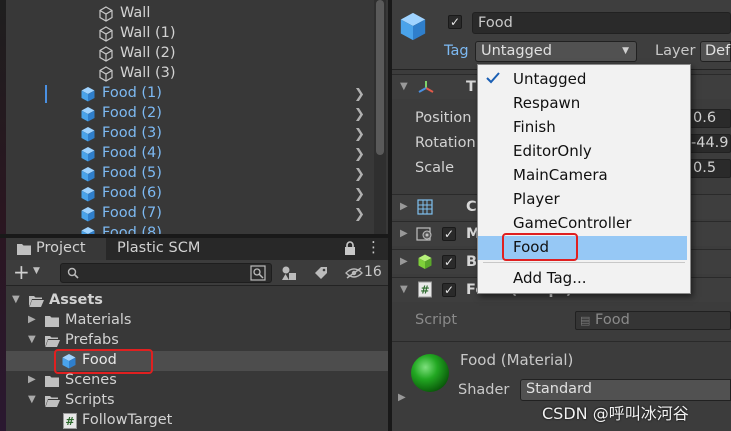 Image resolution: width=731 pixels, height=431 pixels. Describe the element at coordinates (540, 247) in the screenshot. I see `annotation-highlight-box` at that location.